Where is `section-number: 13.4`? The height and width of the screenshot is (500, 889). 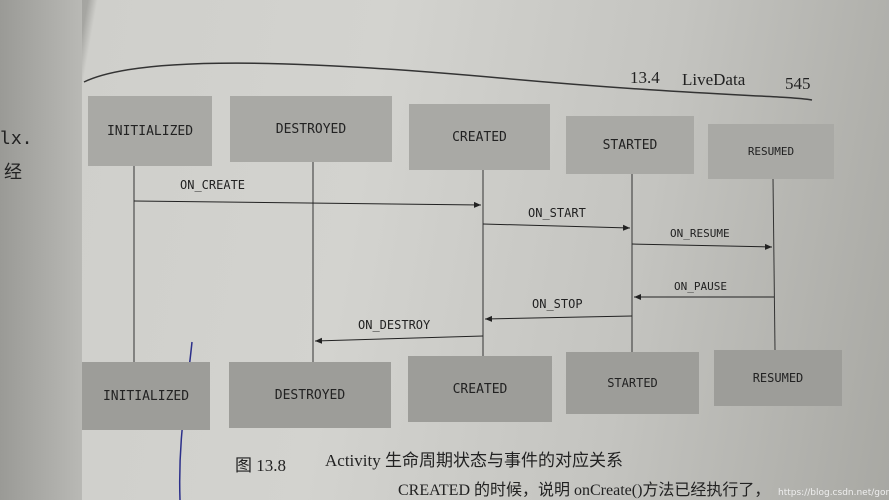 section-number: 13.4 is located at coordinates (645, 77).